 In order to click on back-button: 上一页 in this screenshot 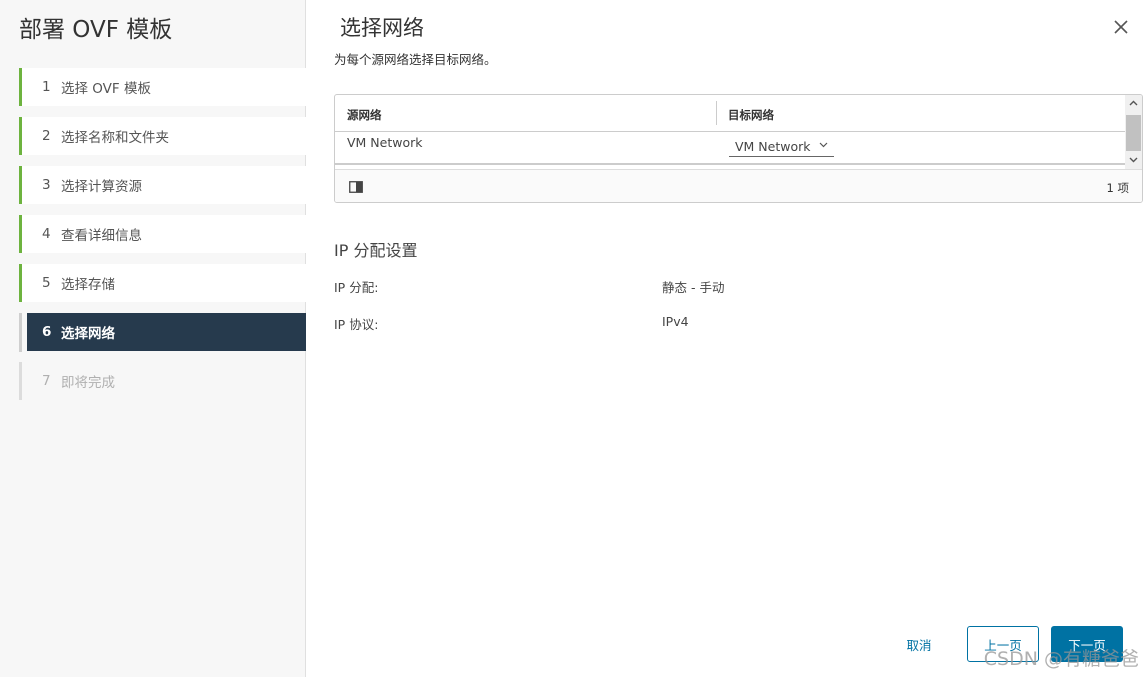, I will do `click(1003, 644)`.